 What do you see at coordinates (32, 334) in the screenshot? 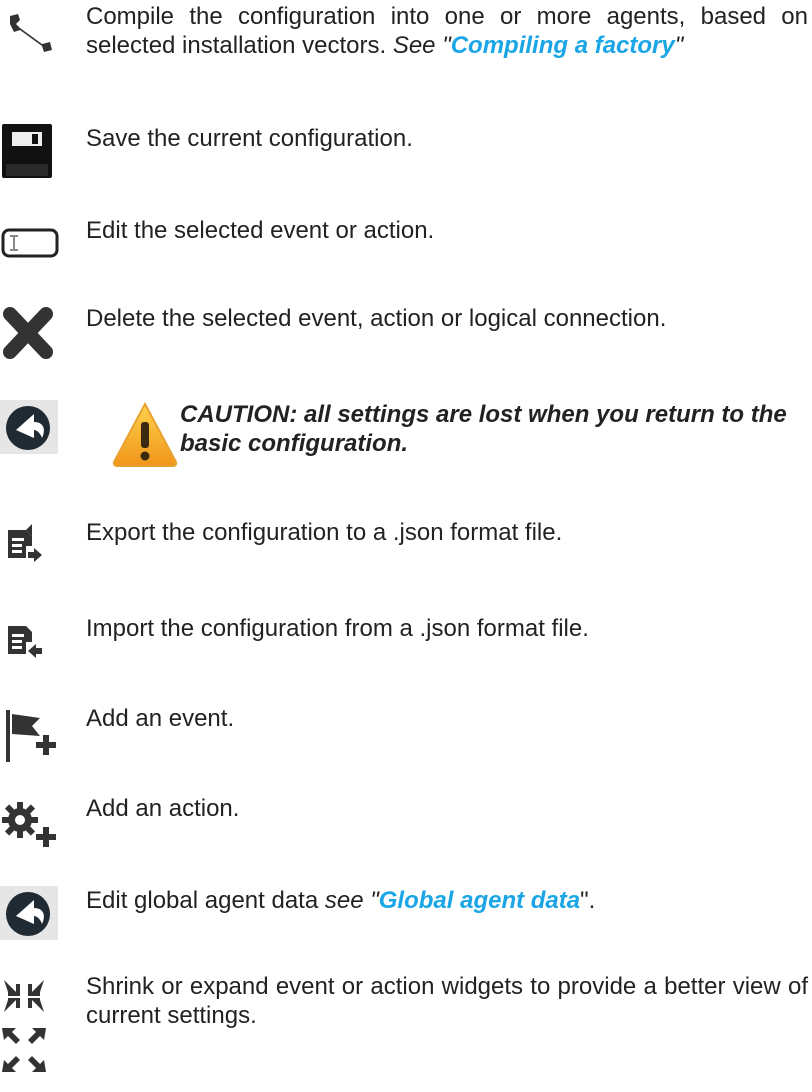
I see `delete-x-icon` at bounding box center [32, 334].